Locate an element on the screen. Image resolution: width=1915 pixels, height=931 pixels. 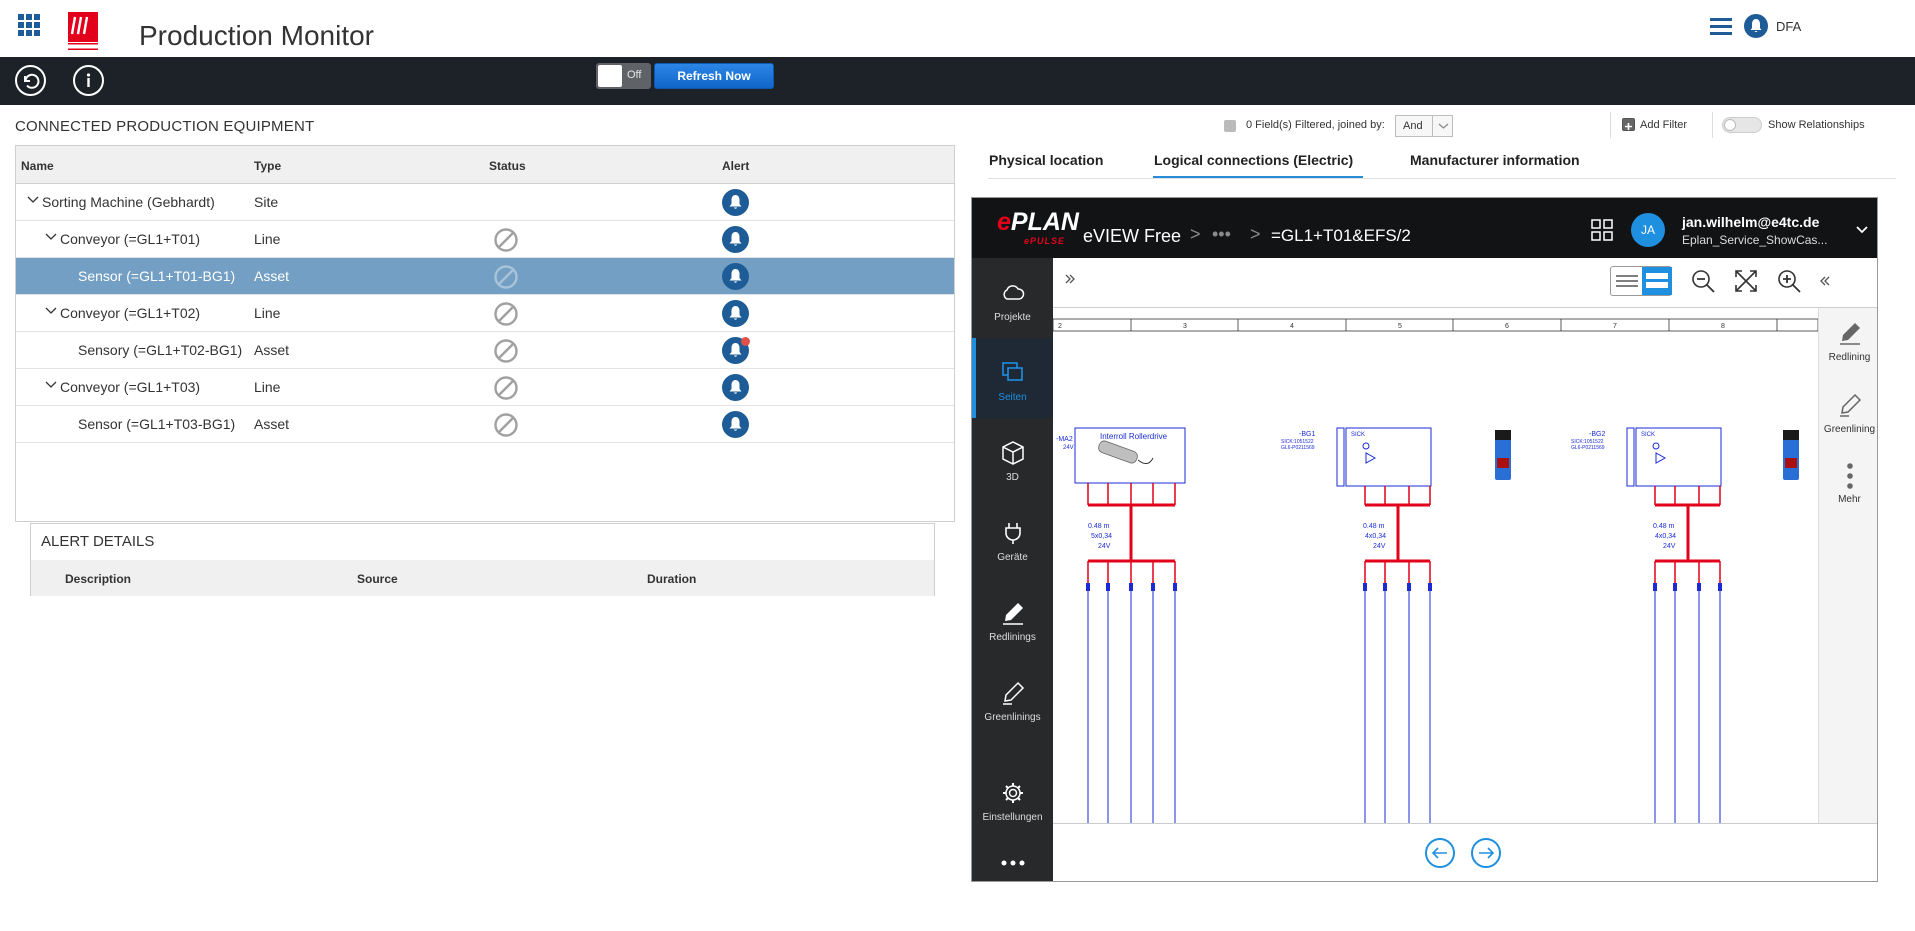
column-header-type: Type is located at coordinates (267, 166).